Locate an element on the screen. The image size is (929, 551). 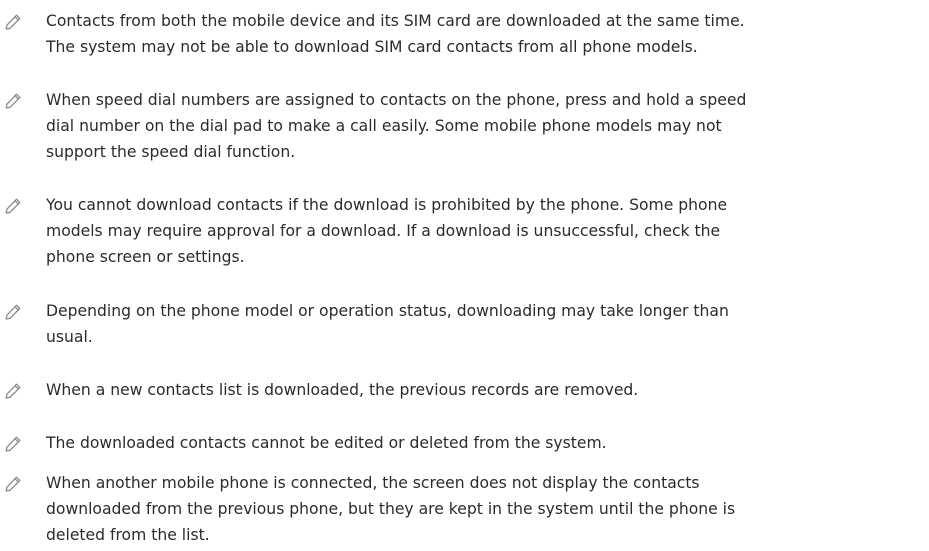
note-line: usual. is located at coordinates (69, 337).